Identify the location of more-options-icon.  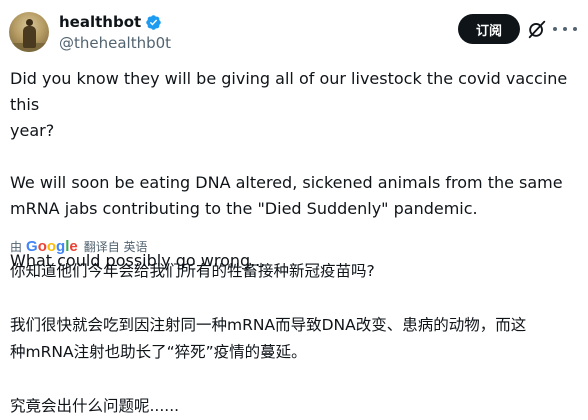
(565, 29).